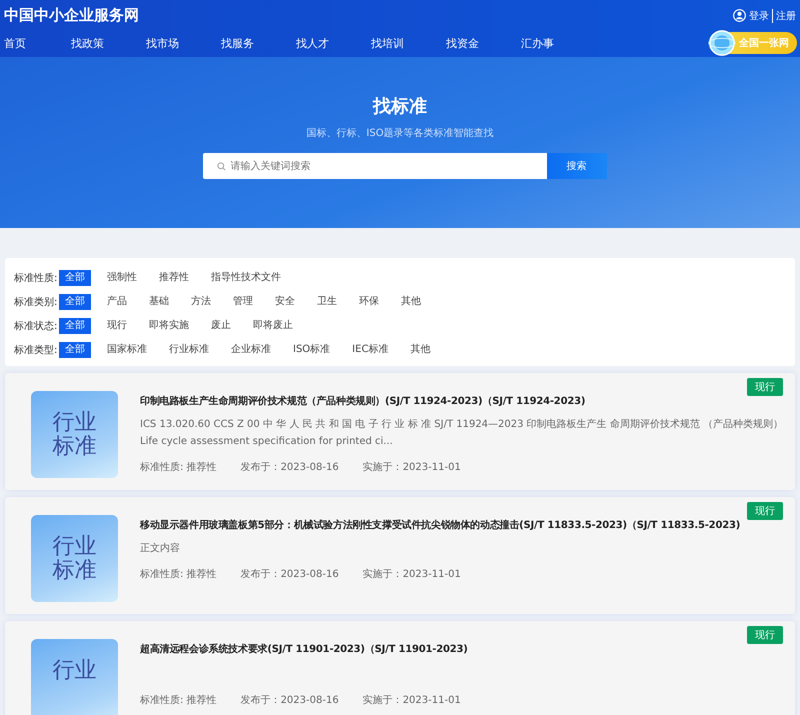 Image resolution: width=800 pixels, height=715 pixels. I want to click on filter-label: 标准类型:, so click(36, 350).